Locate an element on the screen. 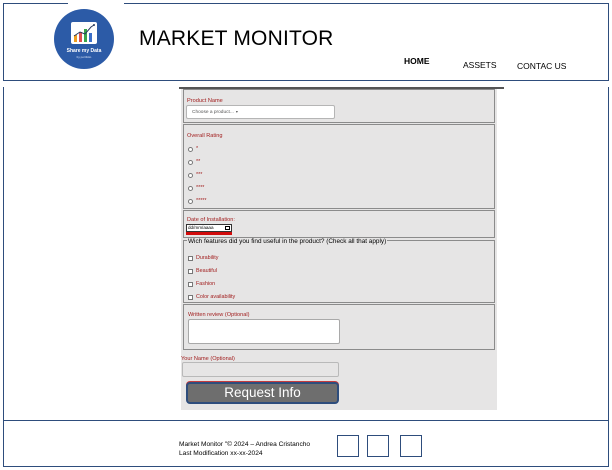  footer-last-modified: Last Modification xx-xx-2024 is located at coordinates (221, 453).